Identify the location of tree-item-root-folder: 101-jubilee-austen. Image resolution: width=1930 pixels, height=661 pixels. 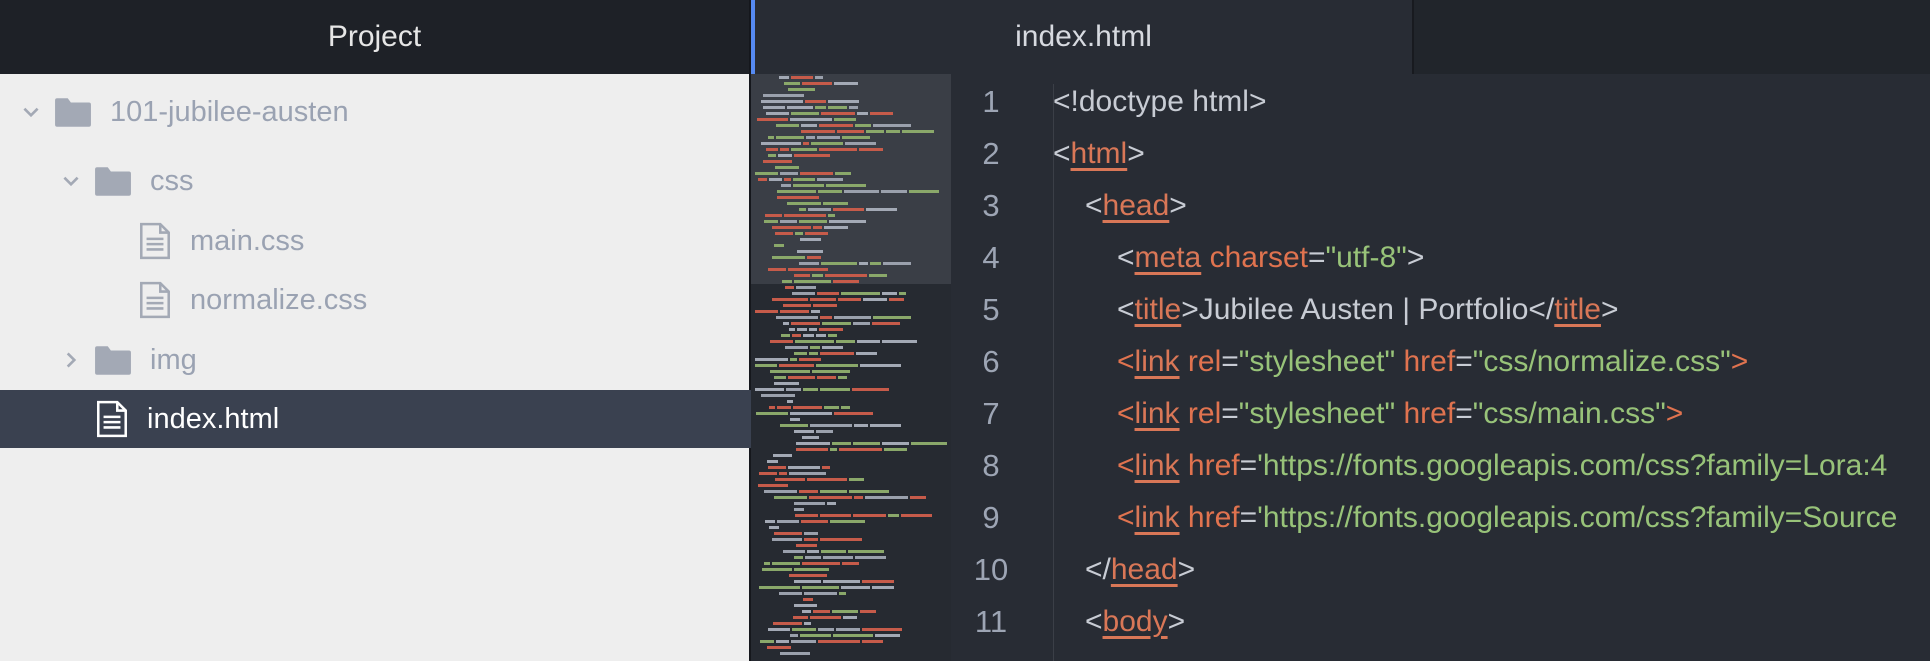
(383, 112).